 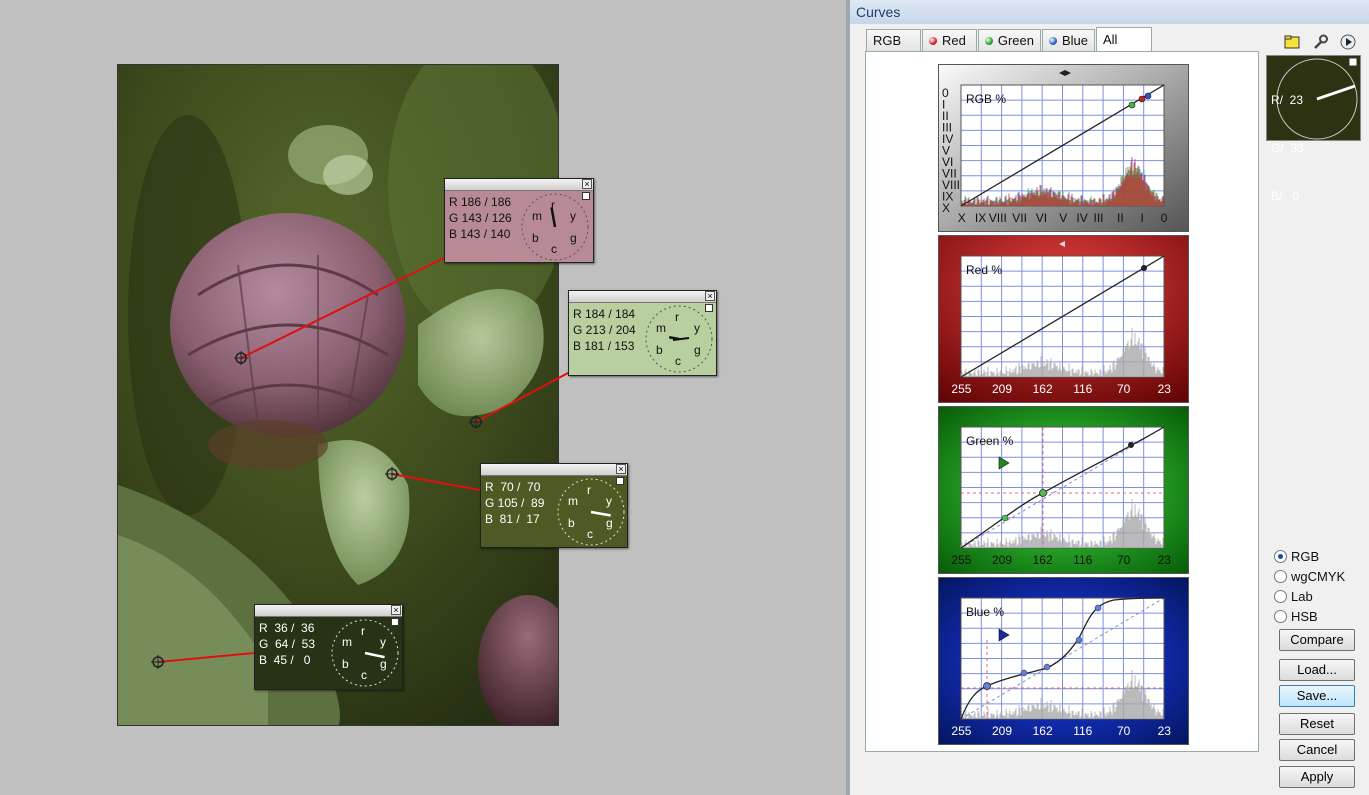 I want to click on channel-tabs: RGB Red Green Blue All, so click(x=1009, y=39).